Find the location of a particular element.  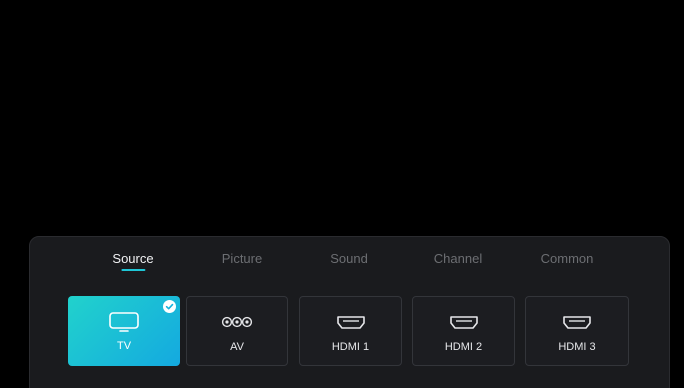

settings-tabs: Source Picture Sound Channel Common is located at coordinates (349, 263).